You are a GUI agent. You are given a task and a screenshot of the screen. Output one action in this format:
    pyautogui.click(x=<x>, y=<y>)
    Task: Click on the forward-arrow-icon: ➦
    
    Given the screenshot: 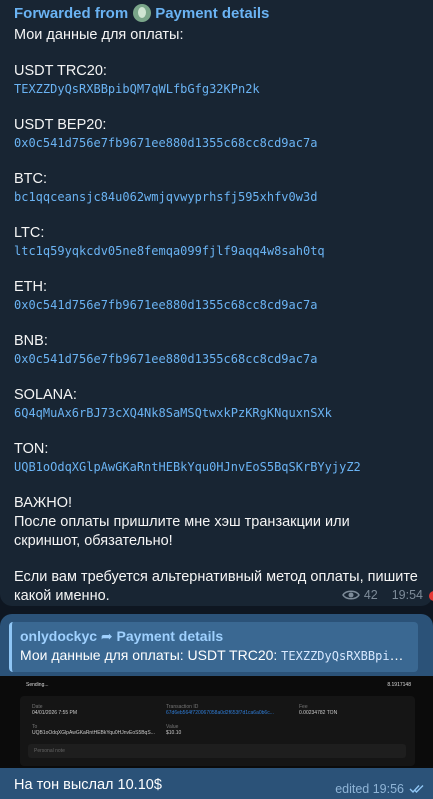 What is the action you would take?
    pyautogui.click(x=106, y=636)
    